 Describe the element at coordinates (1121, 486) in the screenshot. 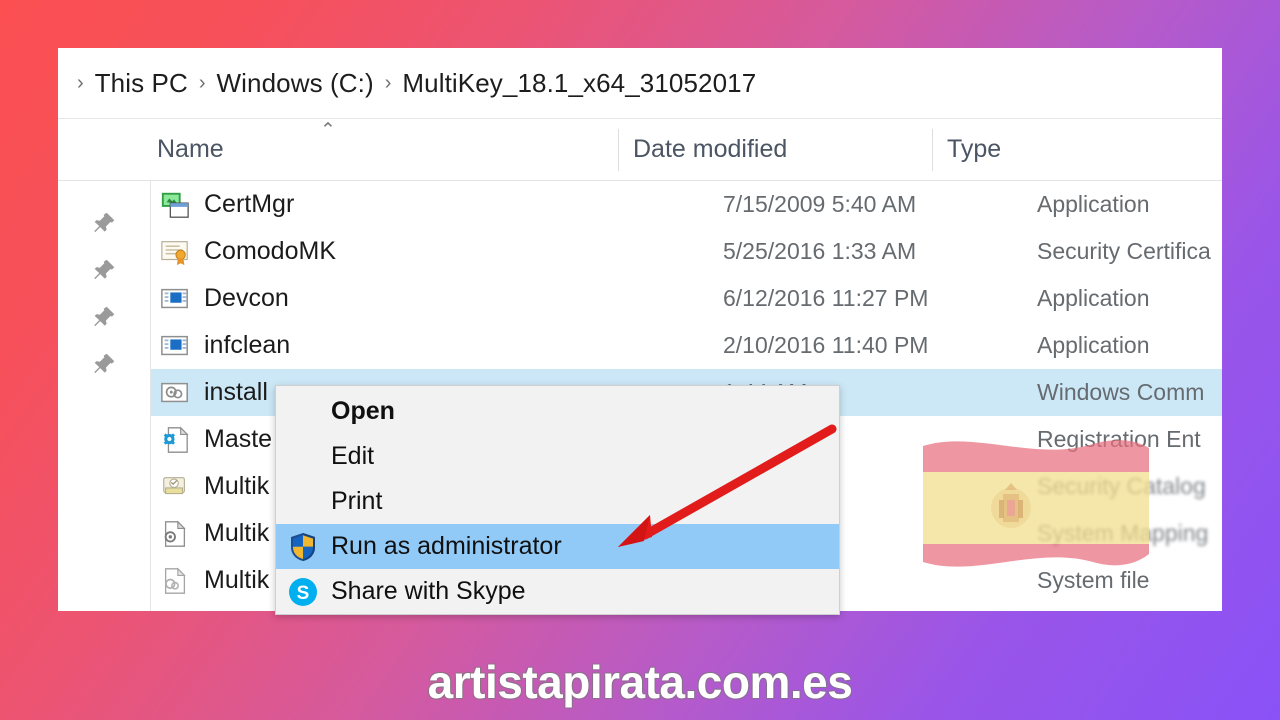

I see `file-type-cell: Security Catalog` at that location.